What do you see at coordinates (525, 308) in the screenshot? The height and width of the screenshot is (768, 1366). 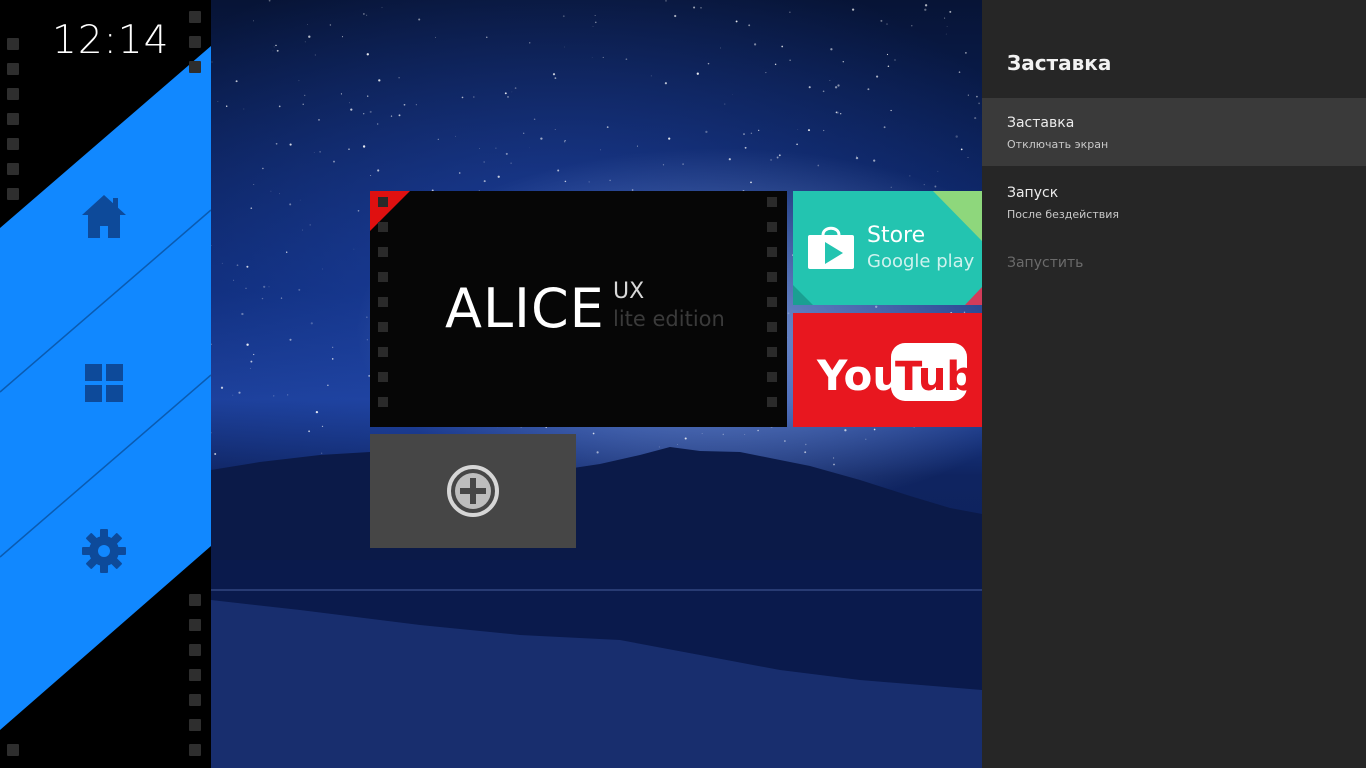 I see `alice-logo-word: ALICE` at bounding box center [525, 308].